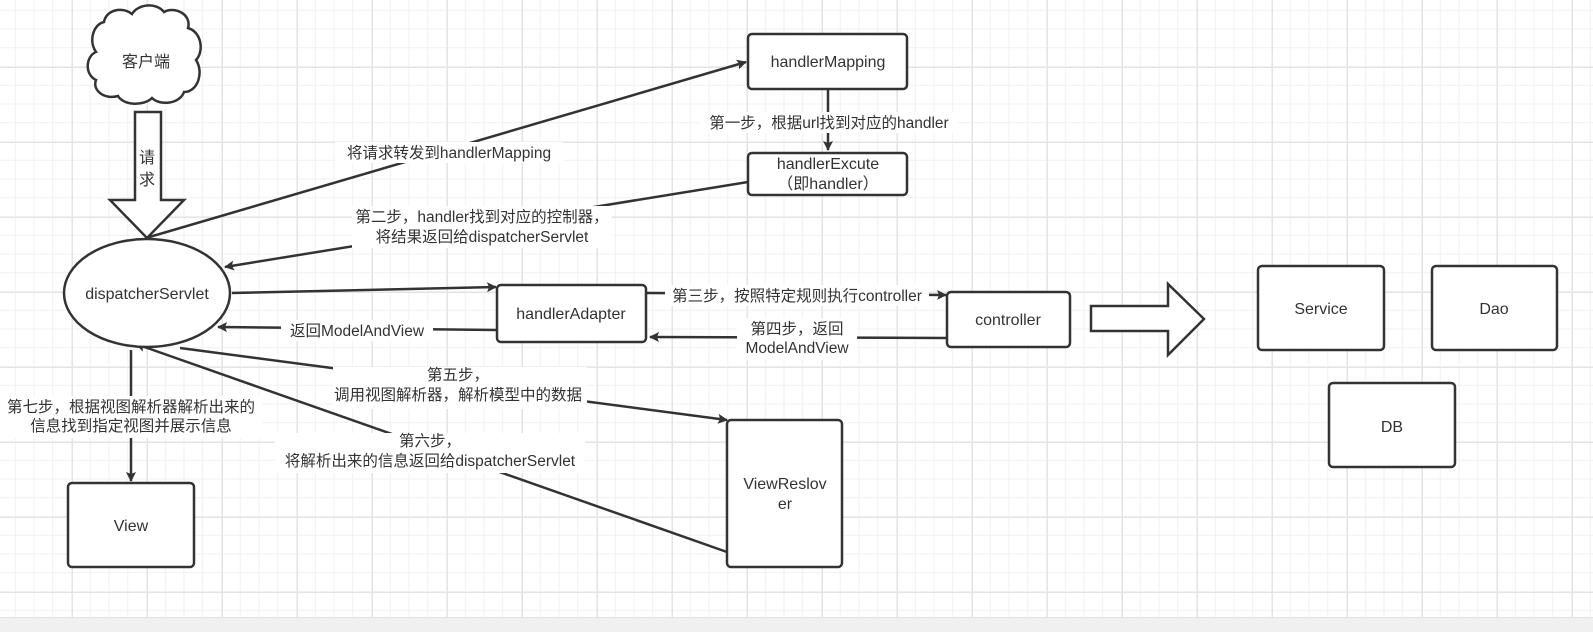  Describe the element at coordinates (827, 184) in the screenshot. I see `handler-excute-label-2: （即handler）` at that location.